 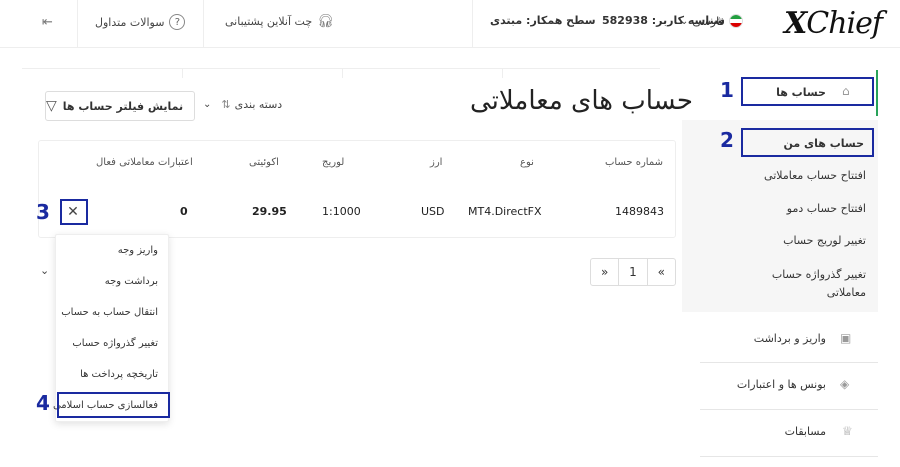 I want to click on logout-icon: ⇤, so click(x=47, y=22).